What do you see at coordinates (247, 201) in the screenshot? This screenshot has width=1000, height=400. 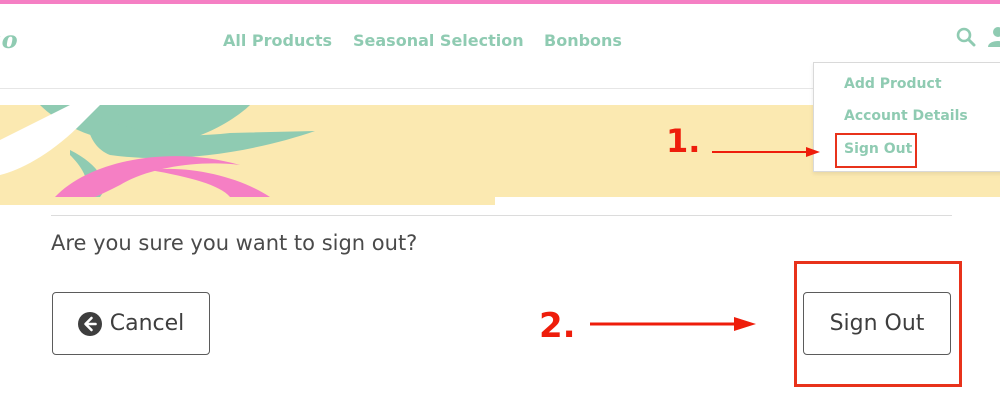 I see `banner-bottom-strip` at bounding box center [247, 201].